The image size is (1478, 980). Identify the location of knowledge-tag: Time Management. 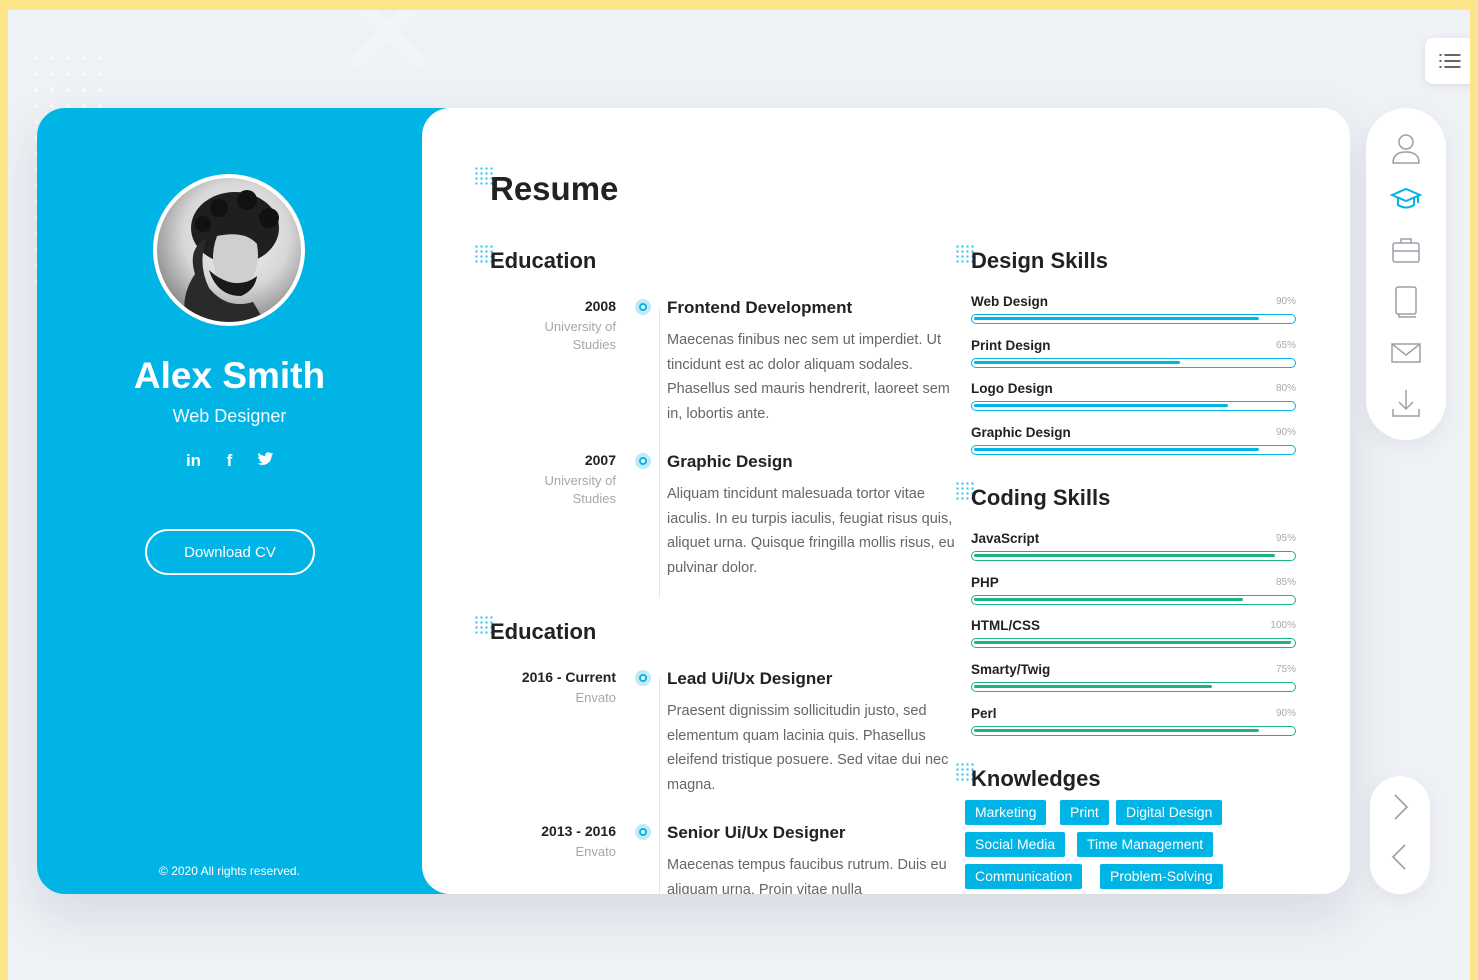
(1145, 844).